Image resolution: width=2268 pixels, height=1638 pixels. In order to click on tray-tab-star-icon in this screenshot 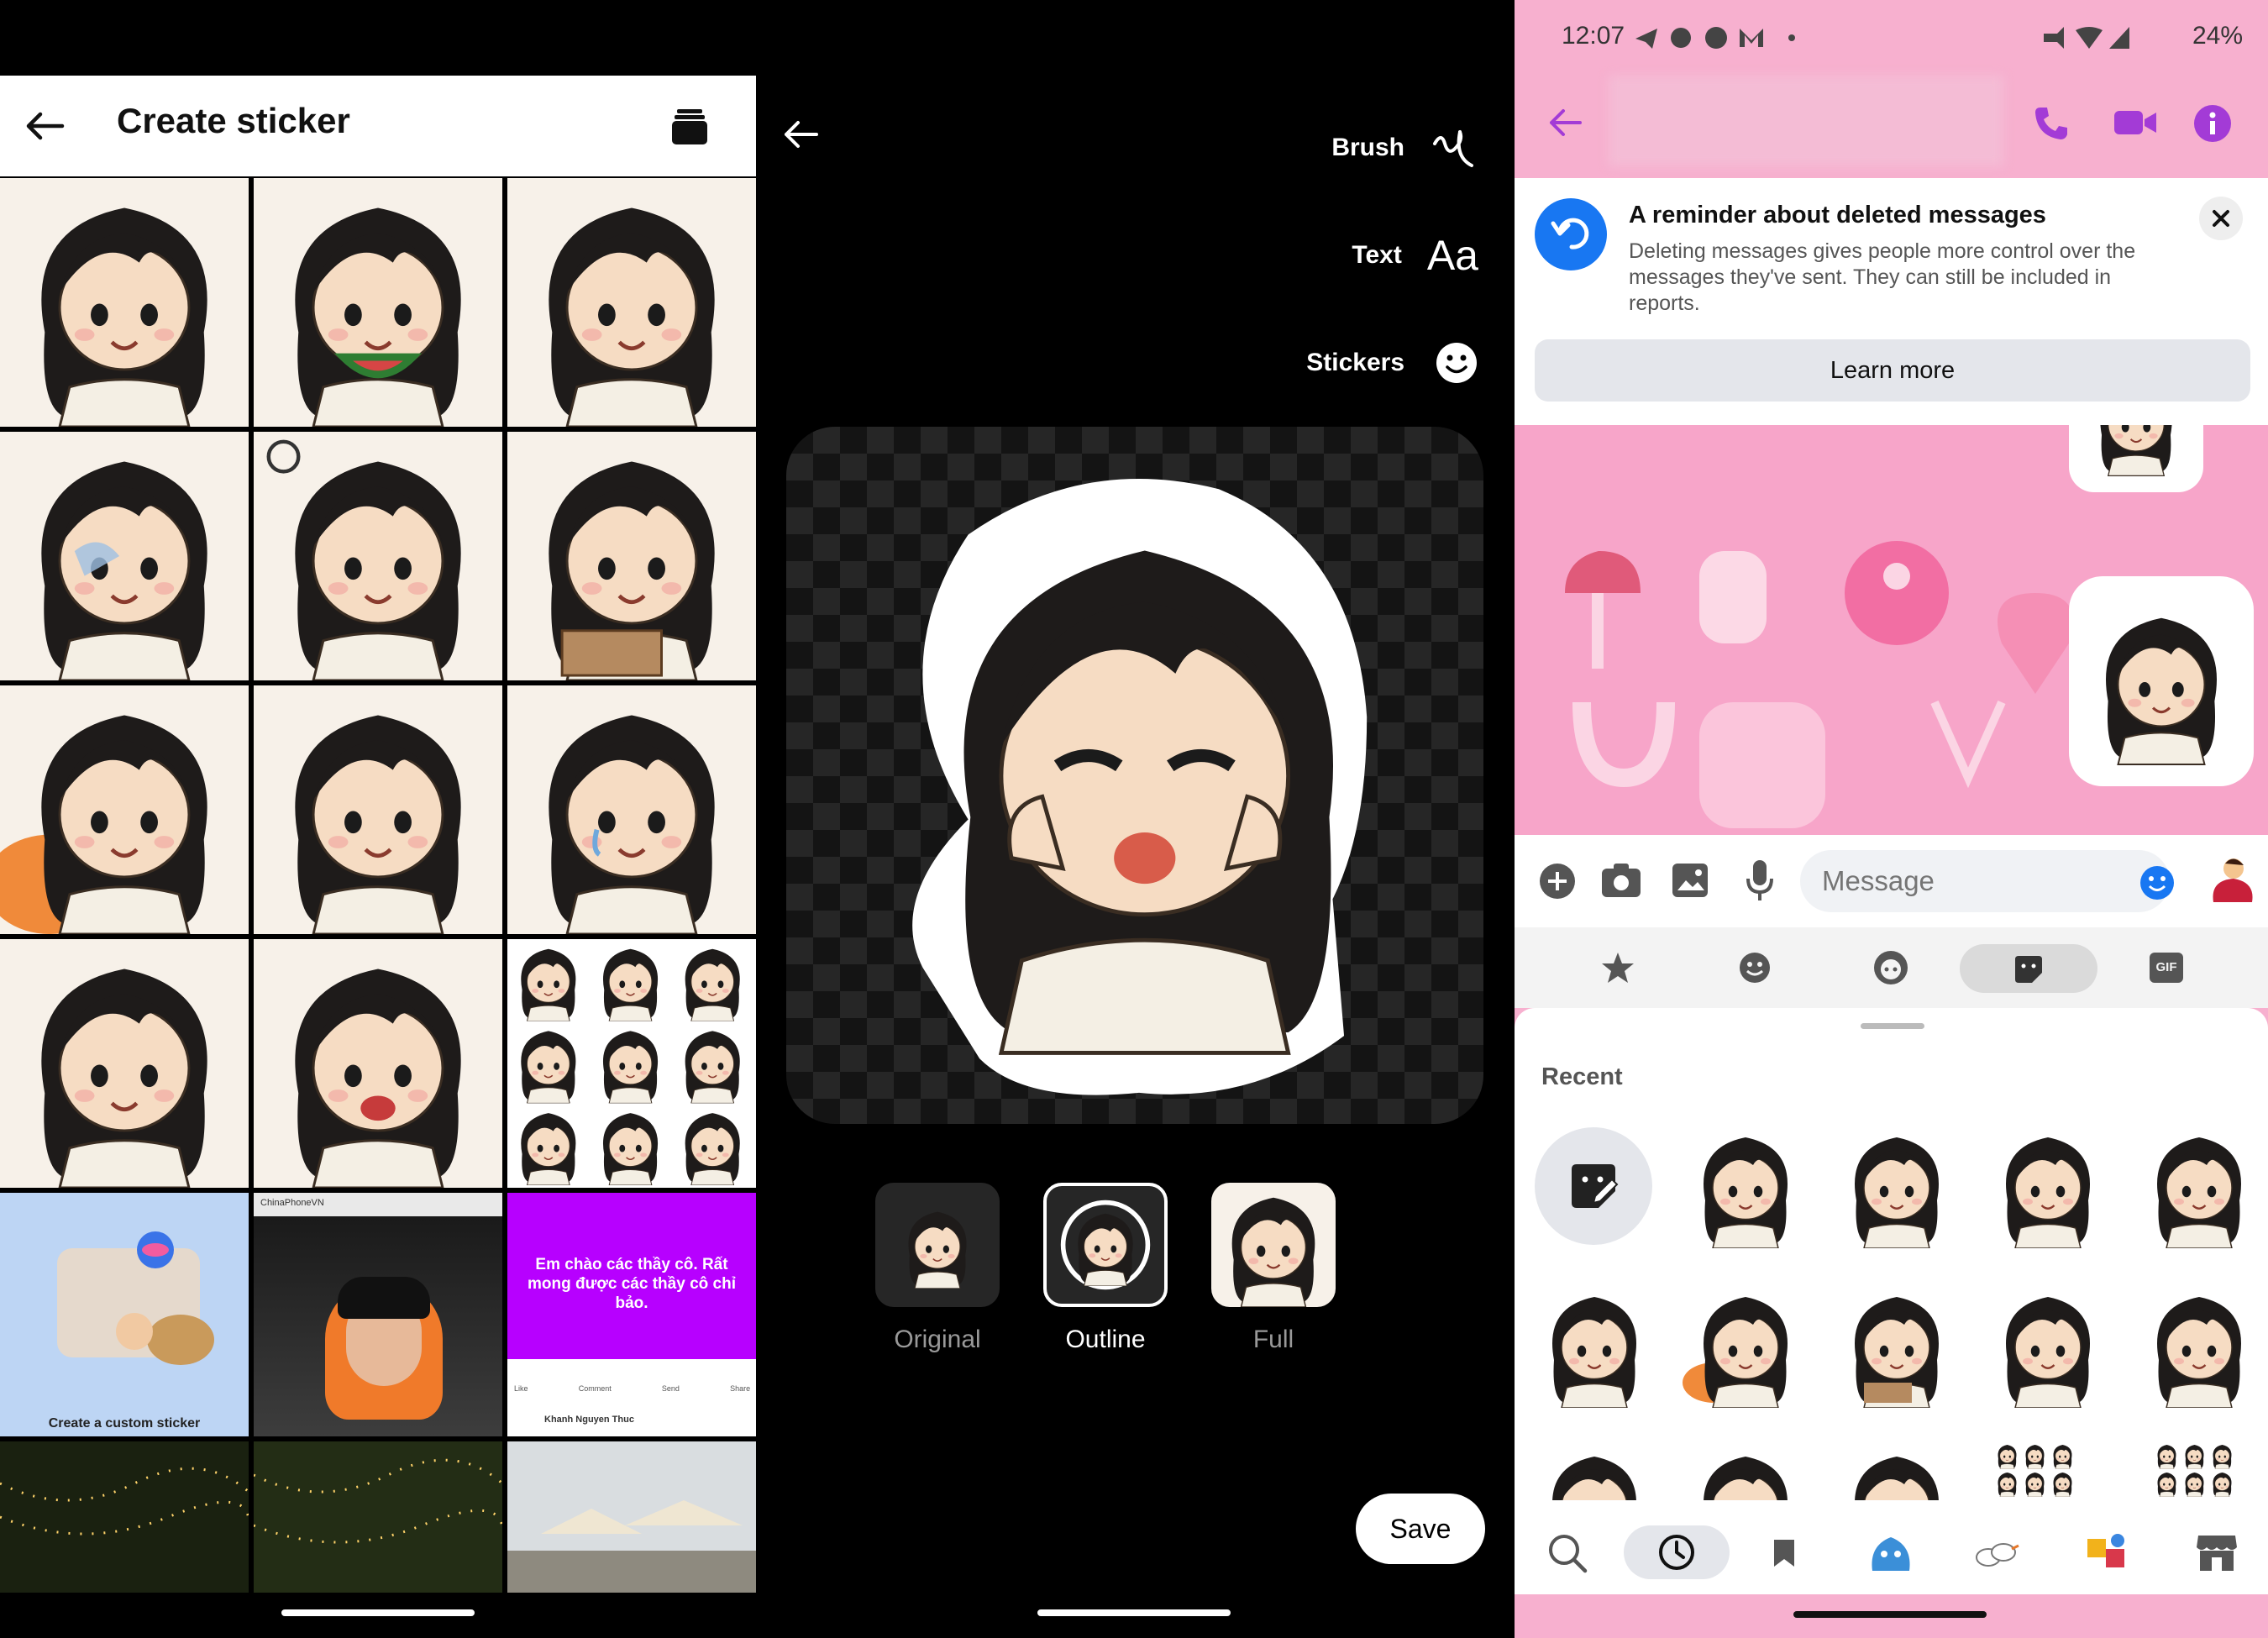, I will do `click(1617, 967)`.